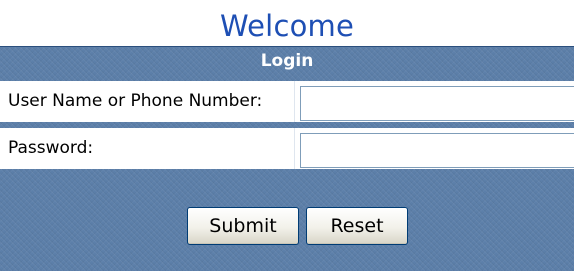  I want to click on reset-button: Reset, so click(357, 226).